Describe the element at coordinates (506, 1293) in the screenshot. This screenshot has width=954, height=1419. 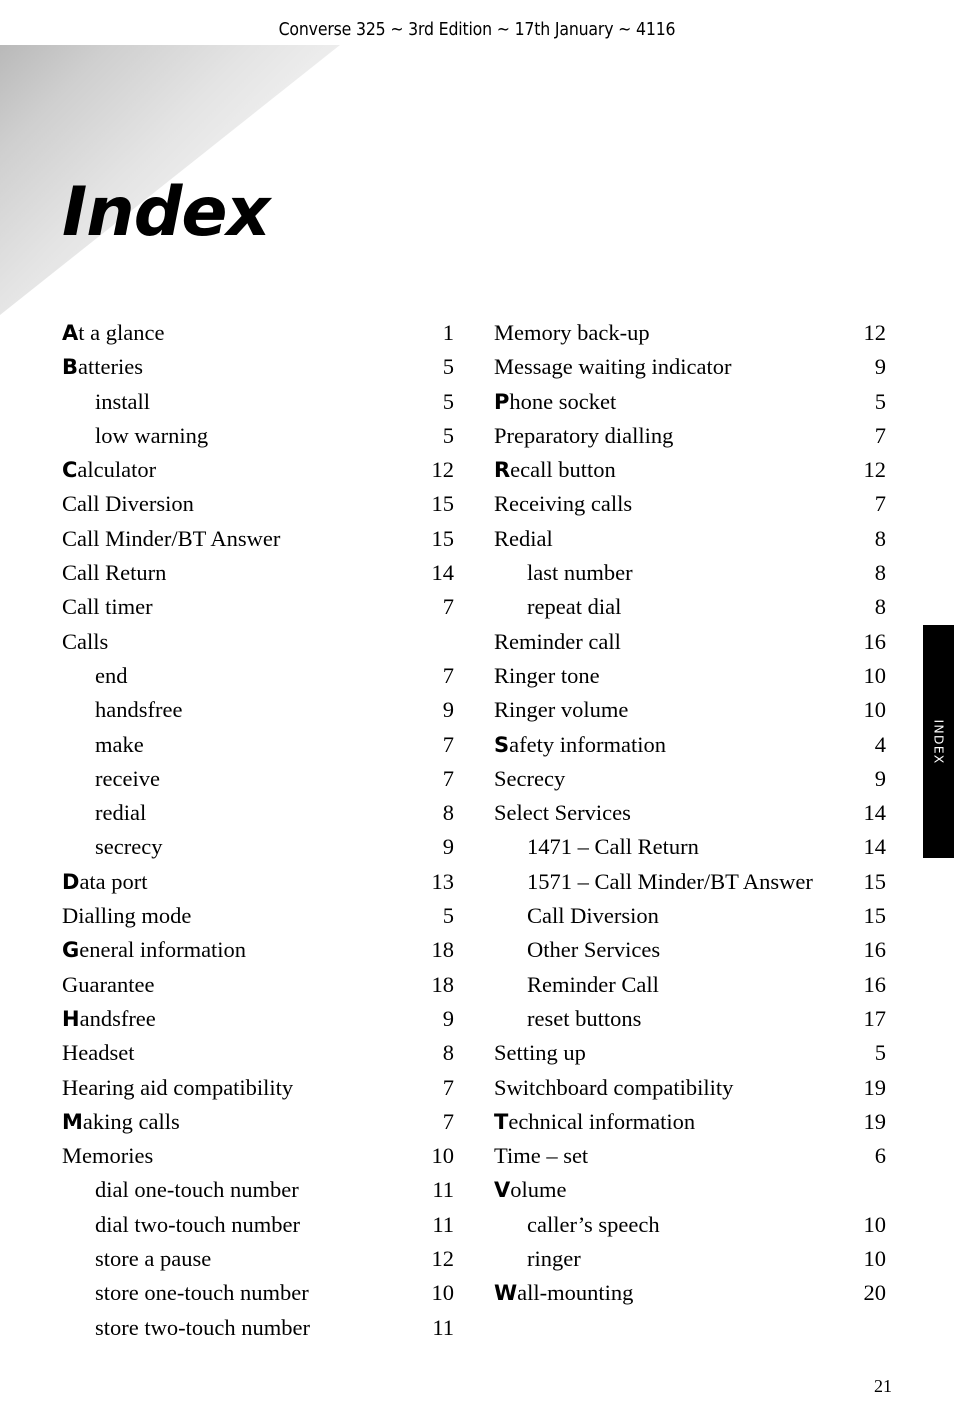
I see `index-entry-initial: W` at that location.